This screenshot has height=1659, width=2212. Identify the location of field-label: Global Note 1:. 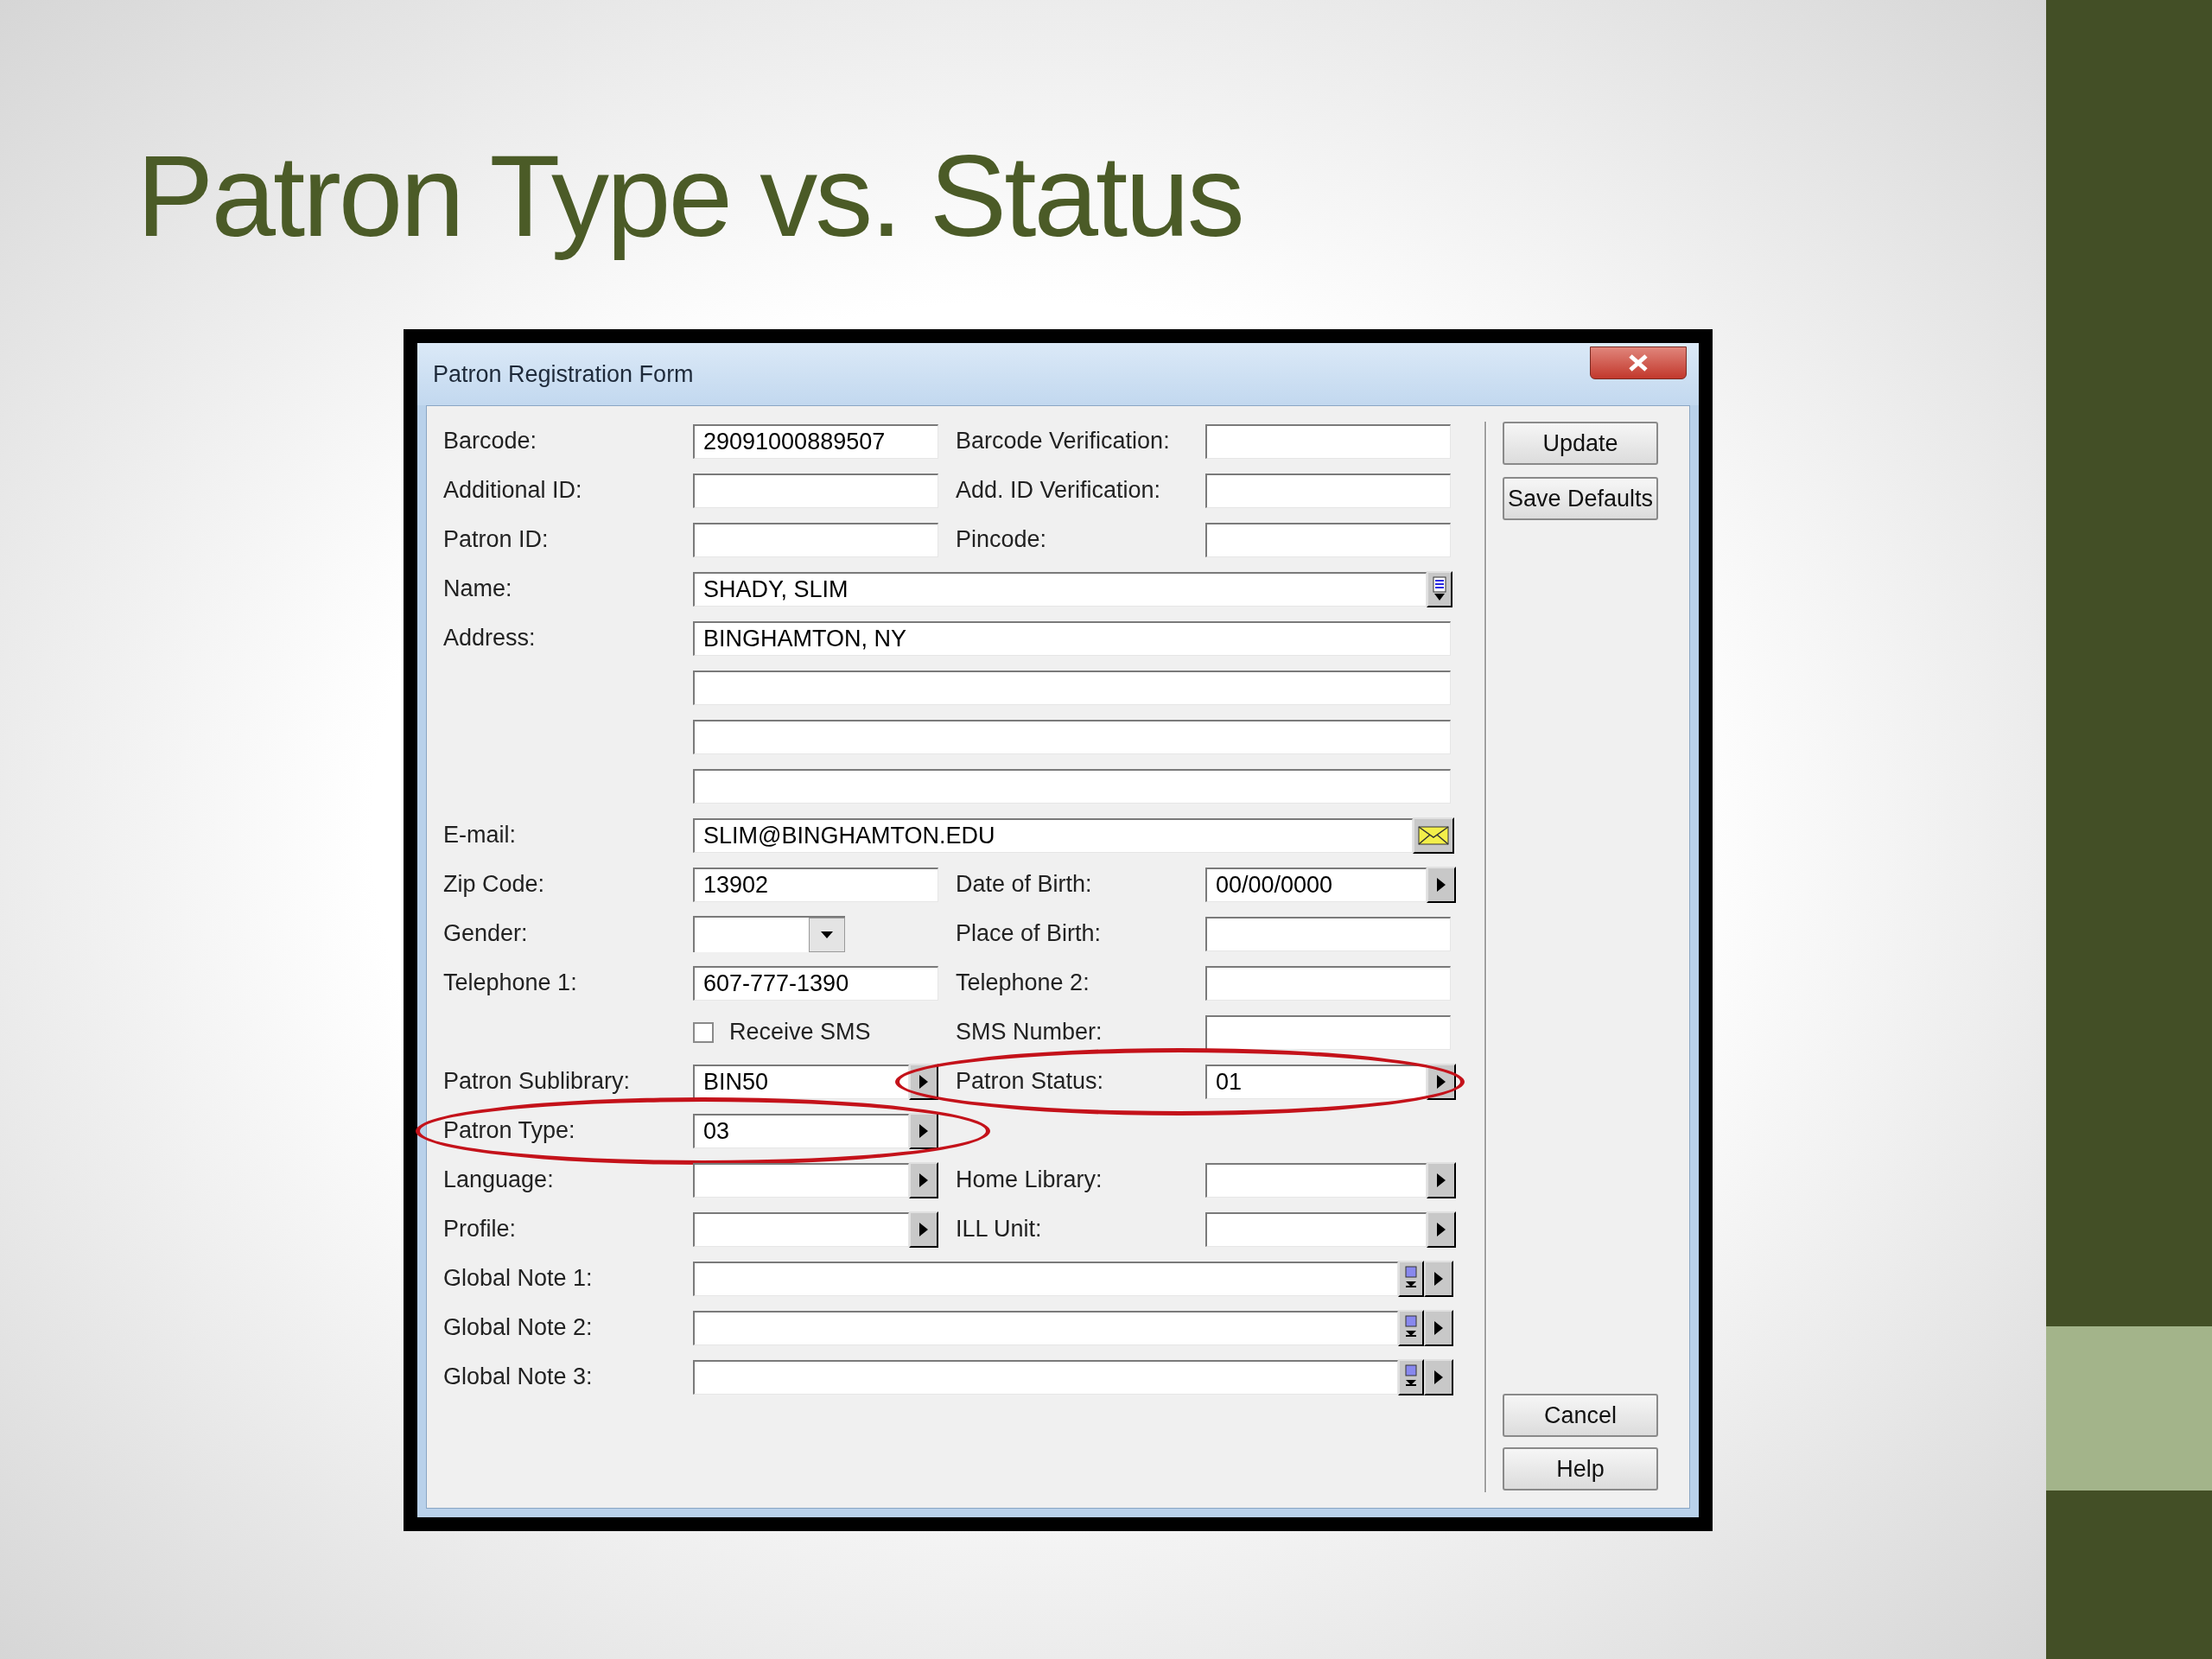
(518, 1279).